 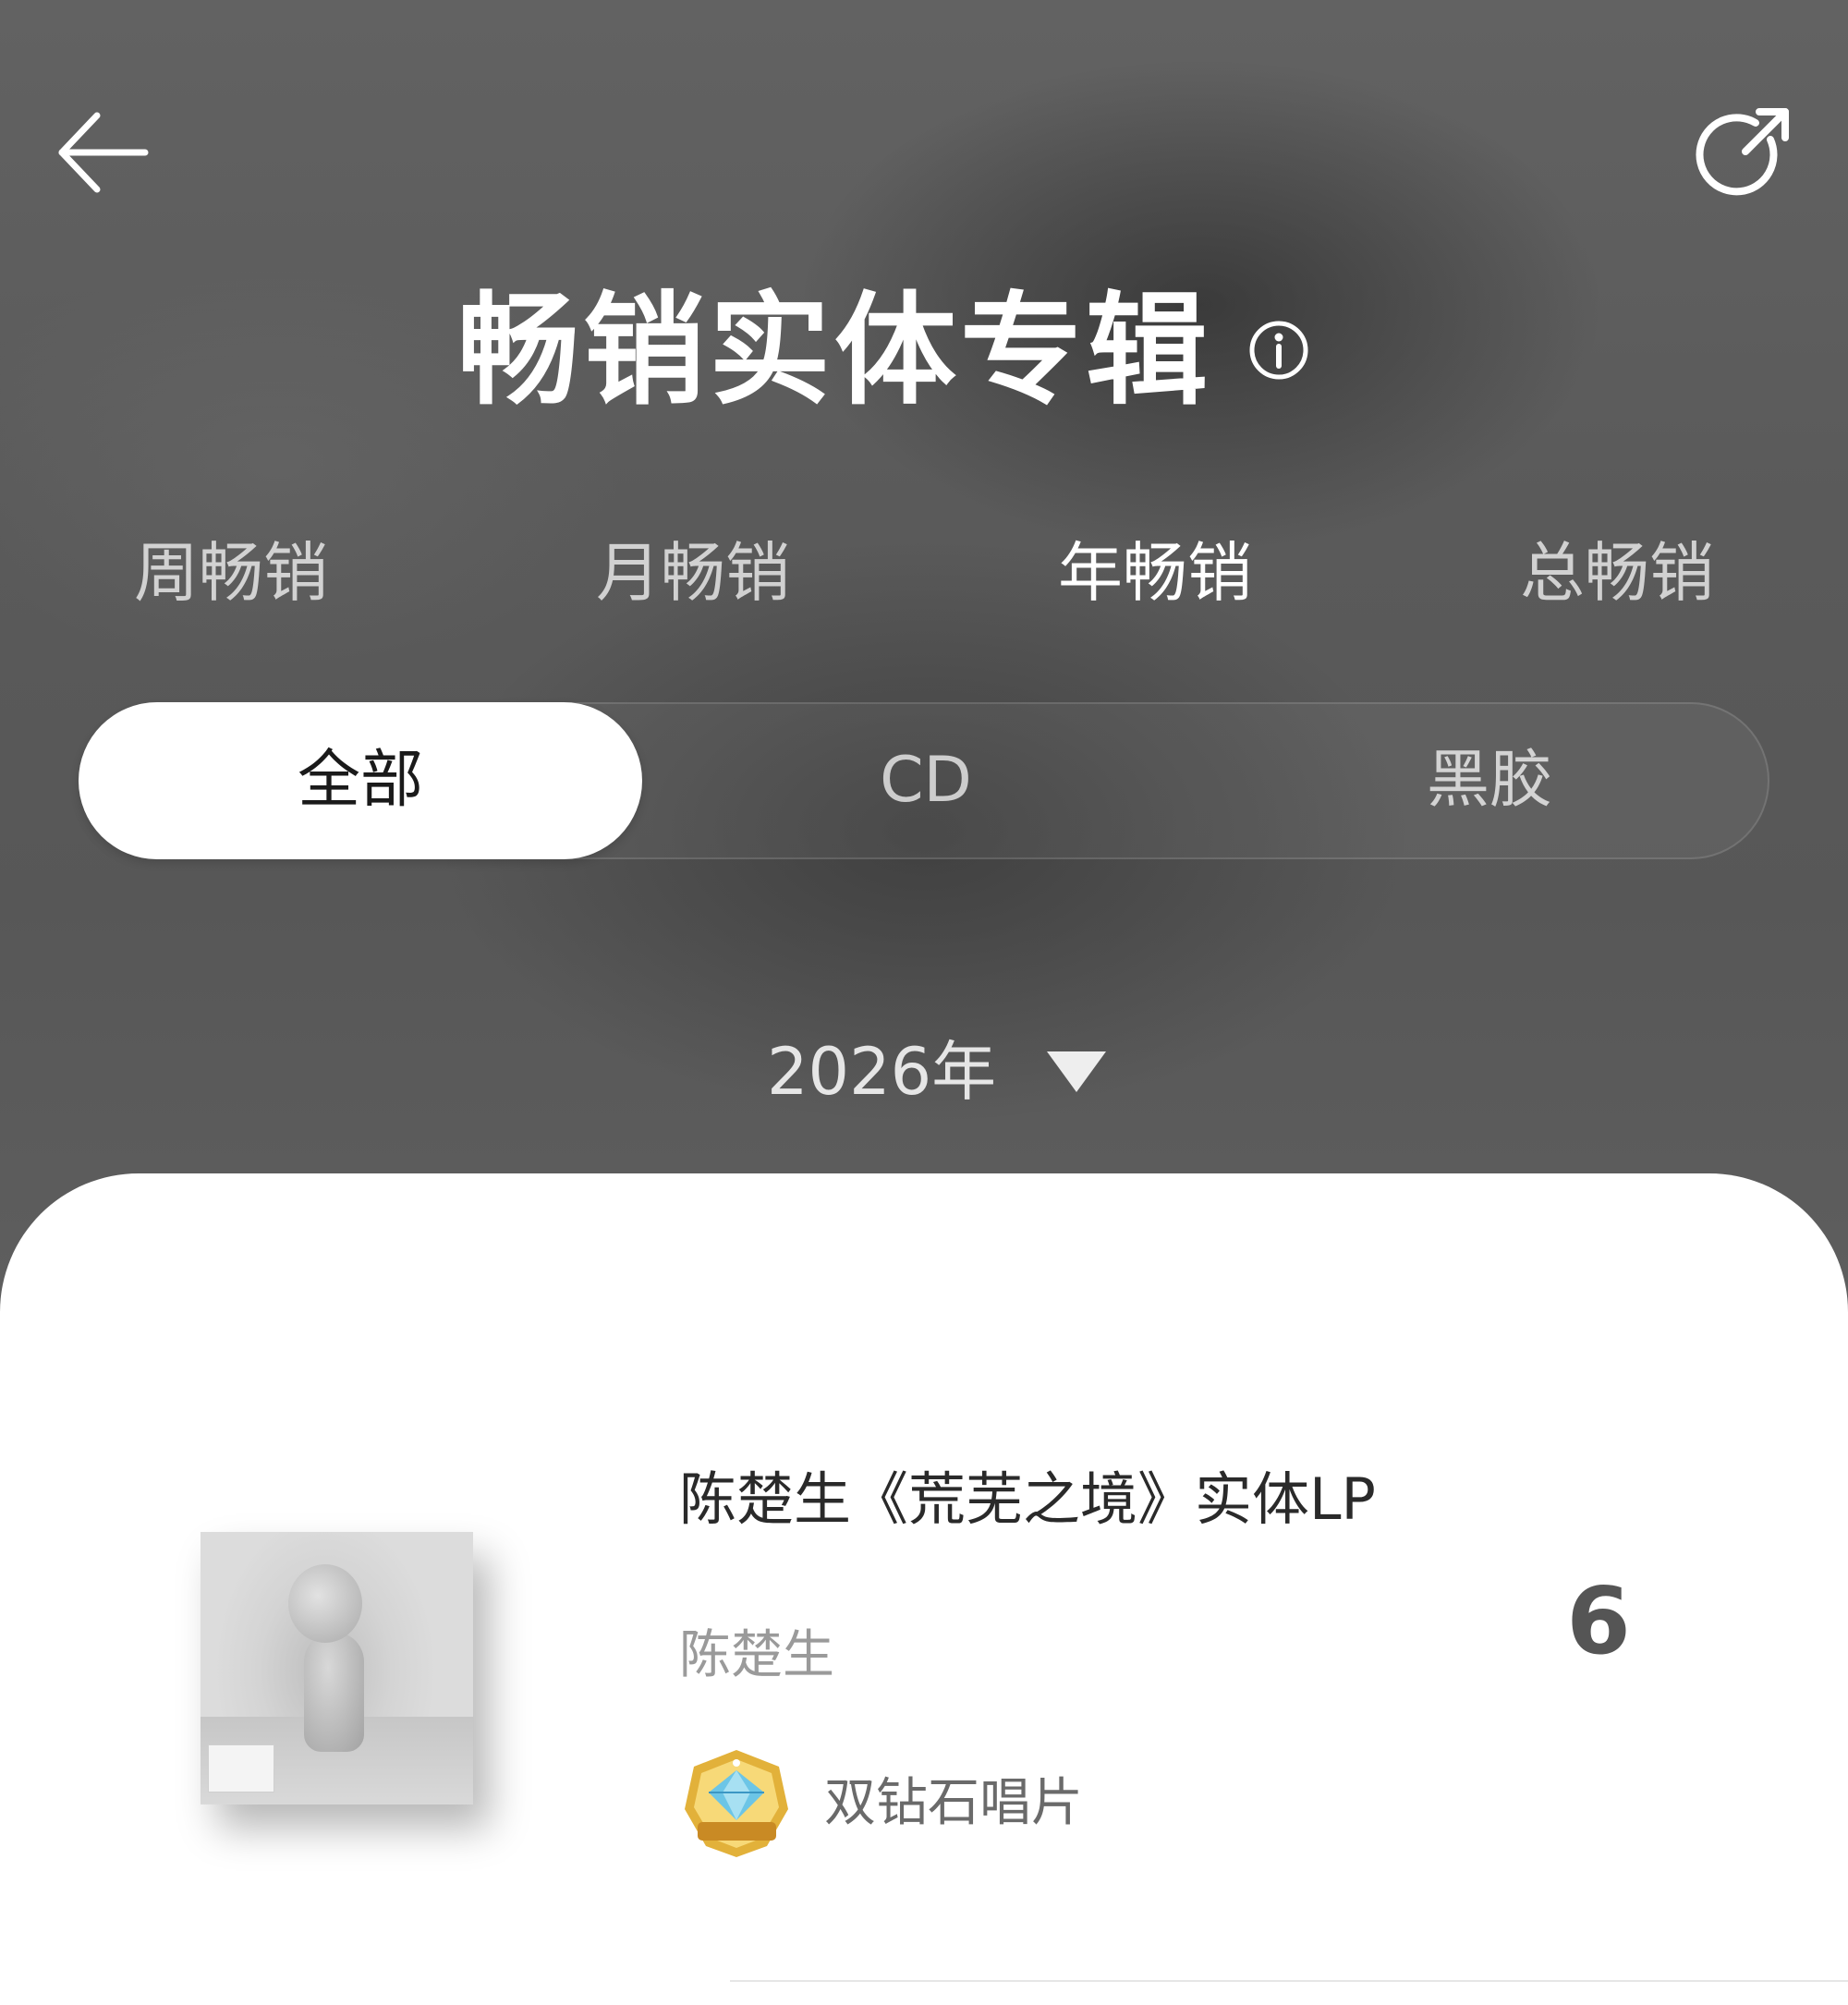 I want to click on double-diamond-badge-icon, so click(x=736, y=1804).